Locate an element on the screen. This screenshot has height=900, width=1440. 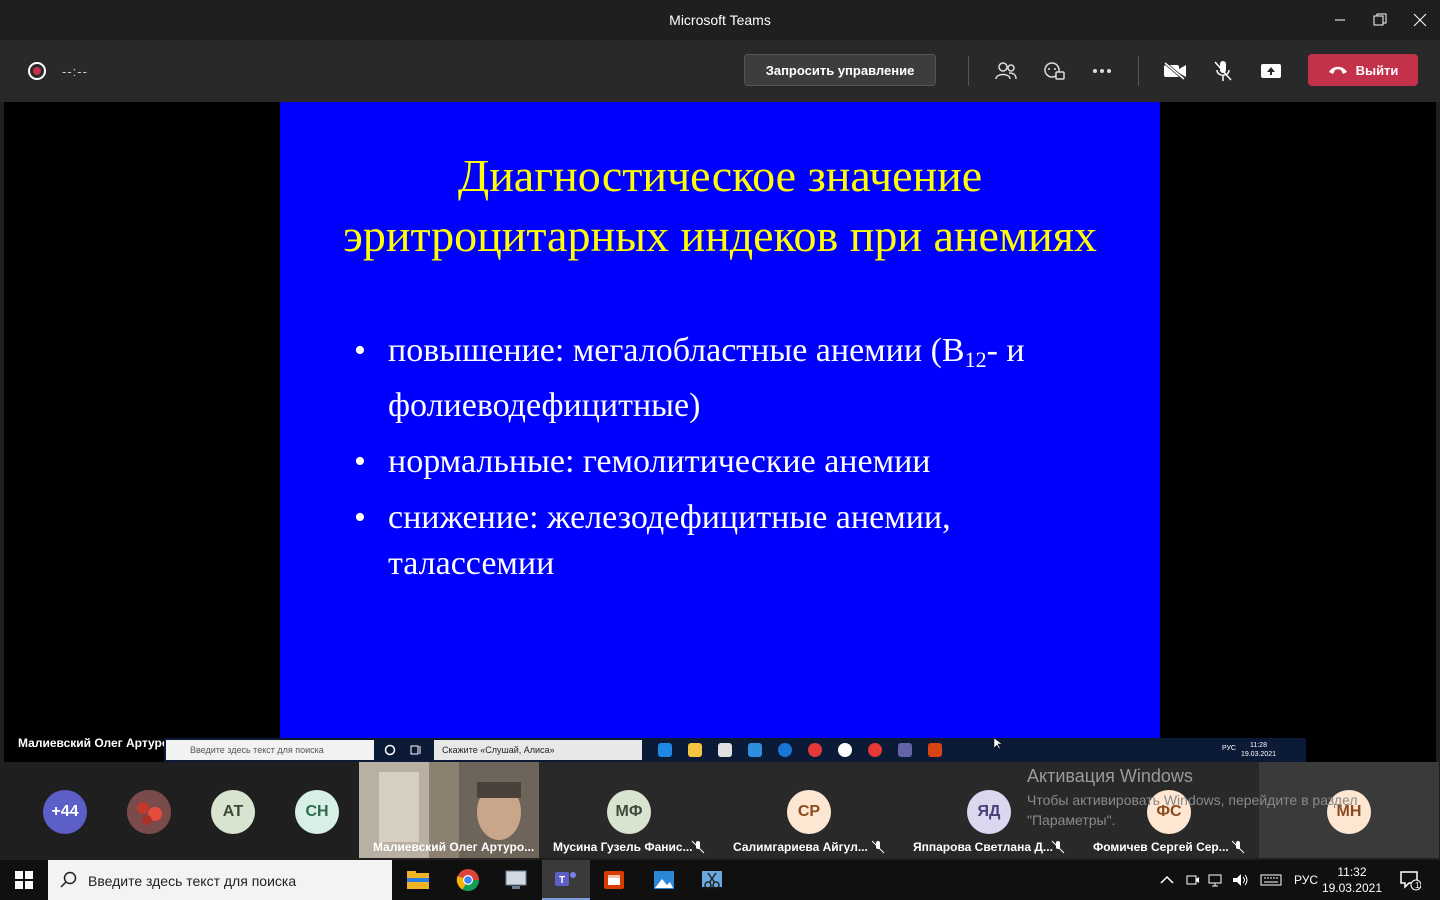
shared-date: 19.03.2021 is located at coordinates (1258, 754).